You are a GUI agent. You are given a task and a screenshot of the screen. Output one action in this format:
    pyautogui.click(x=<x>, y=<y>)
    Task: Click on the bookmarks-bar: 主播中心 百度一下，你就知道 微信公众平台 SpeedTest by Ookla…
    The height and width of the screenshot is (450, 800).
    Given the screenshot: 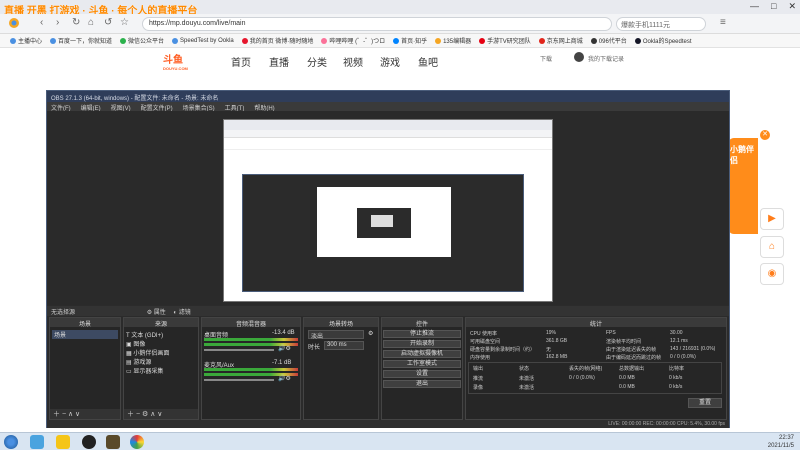 What is the action you would take?
    pyautogui.click(x=400, y=41)
    